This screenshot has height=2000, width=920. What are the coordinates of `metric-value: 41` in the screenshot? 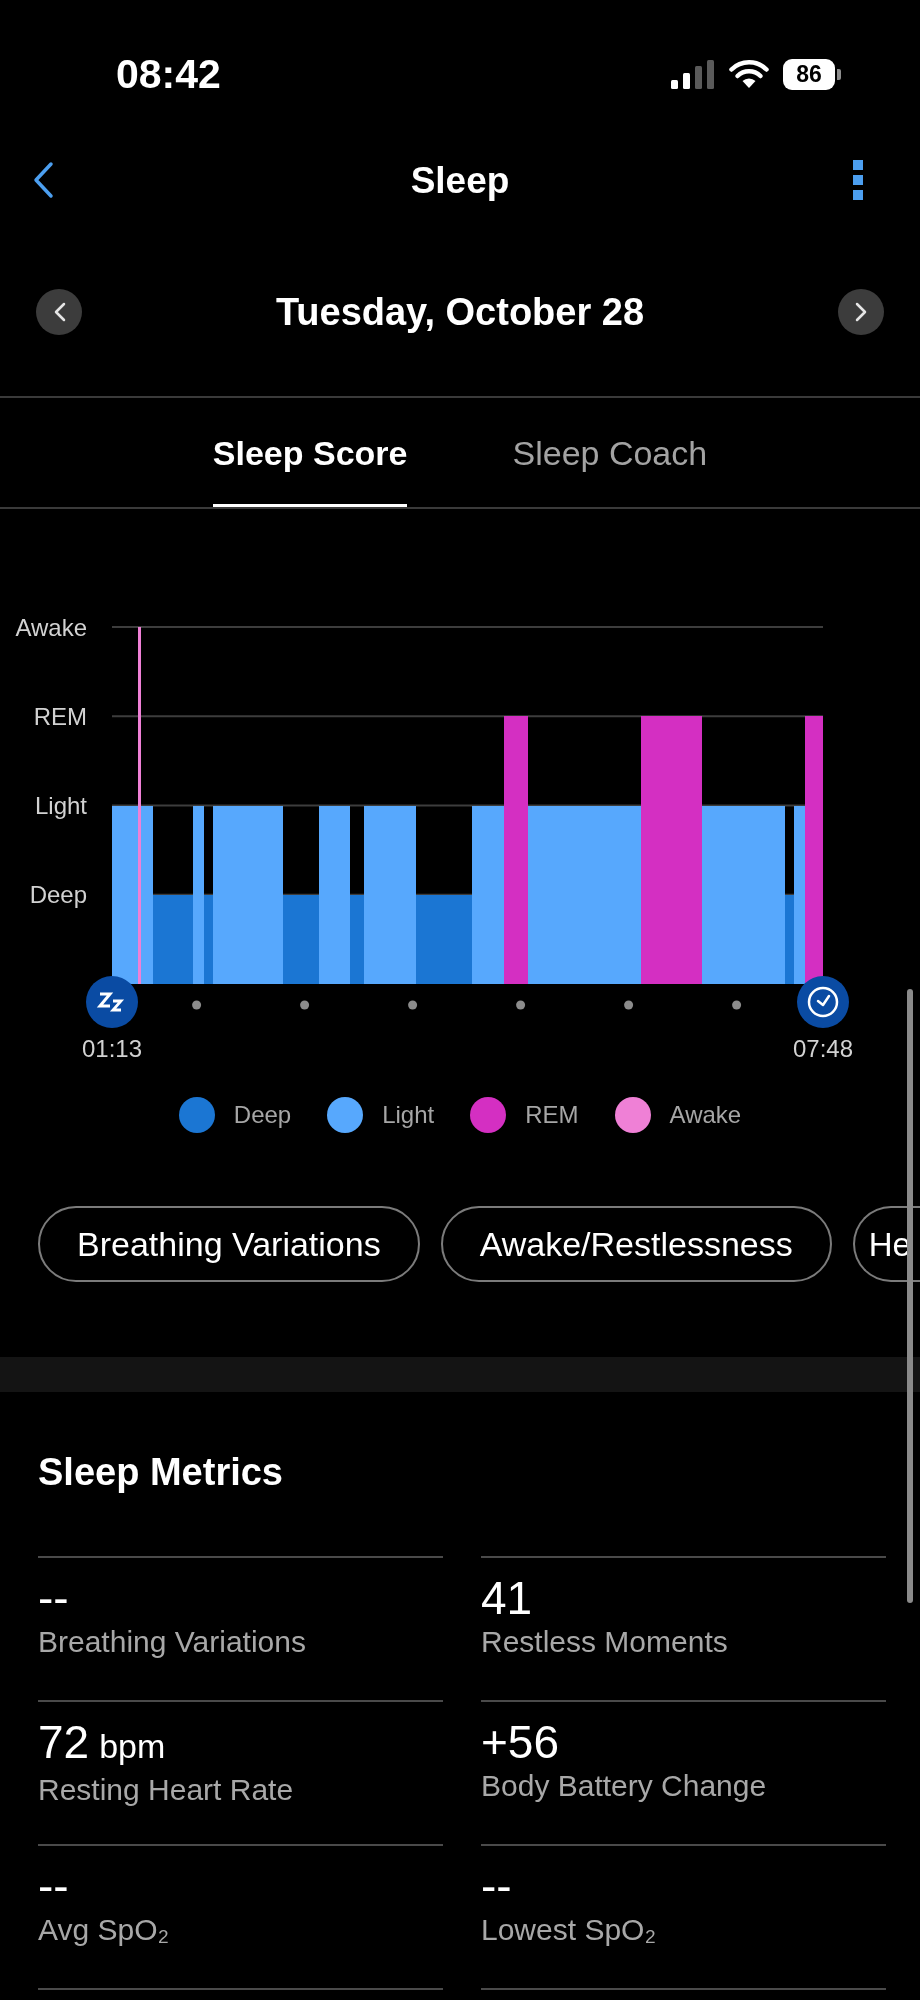 It's located at (507, 1598).